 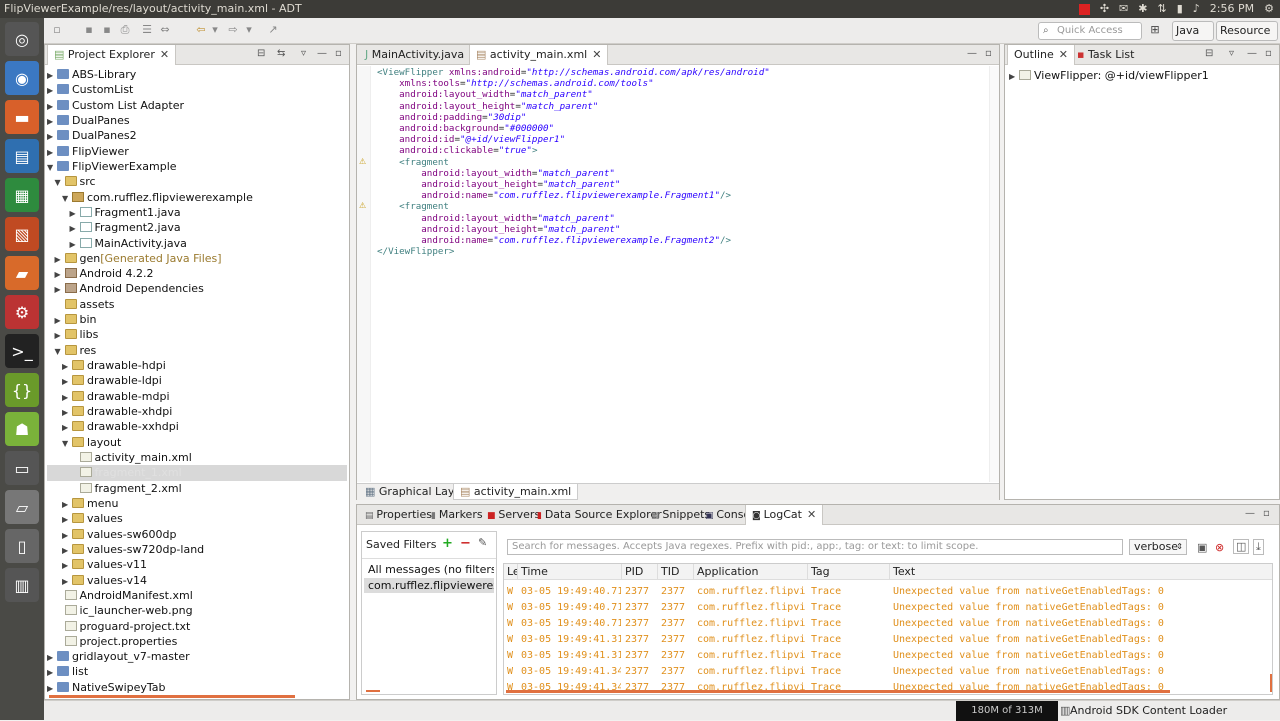 I want to click on tree-item: project.properties, so click(x=116, y=641).